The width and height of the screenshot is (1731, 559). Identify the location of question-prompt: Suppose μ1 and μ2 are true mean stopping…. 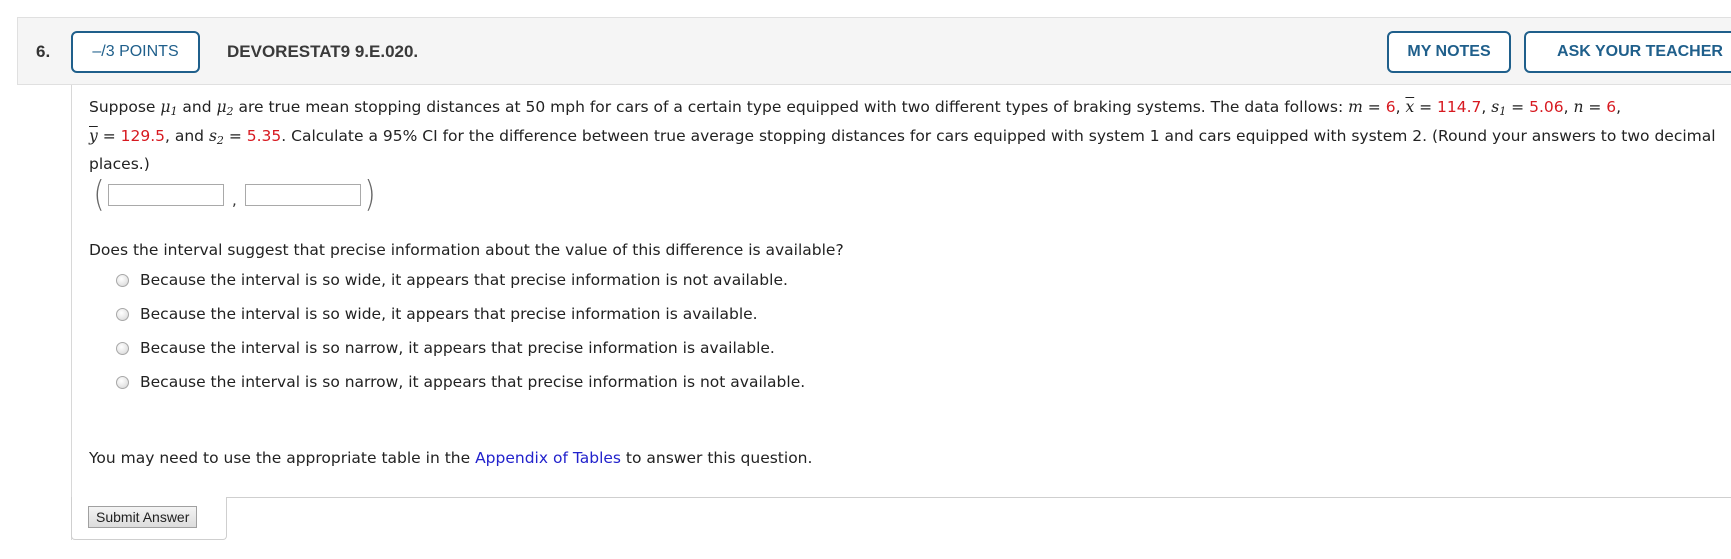
(902, 136).